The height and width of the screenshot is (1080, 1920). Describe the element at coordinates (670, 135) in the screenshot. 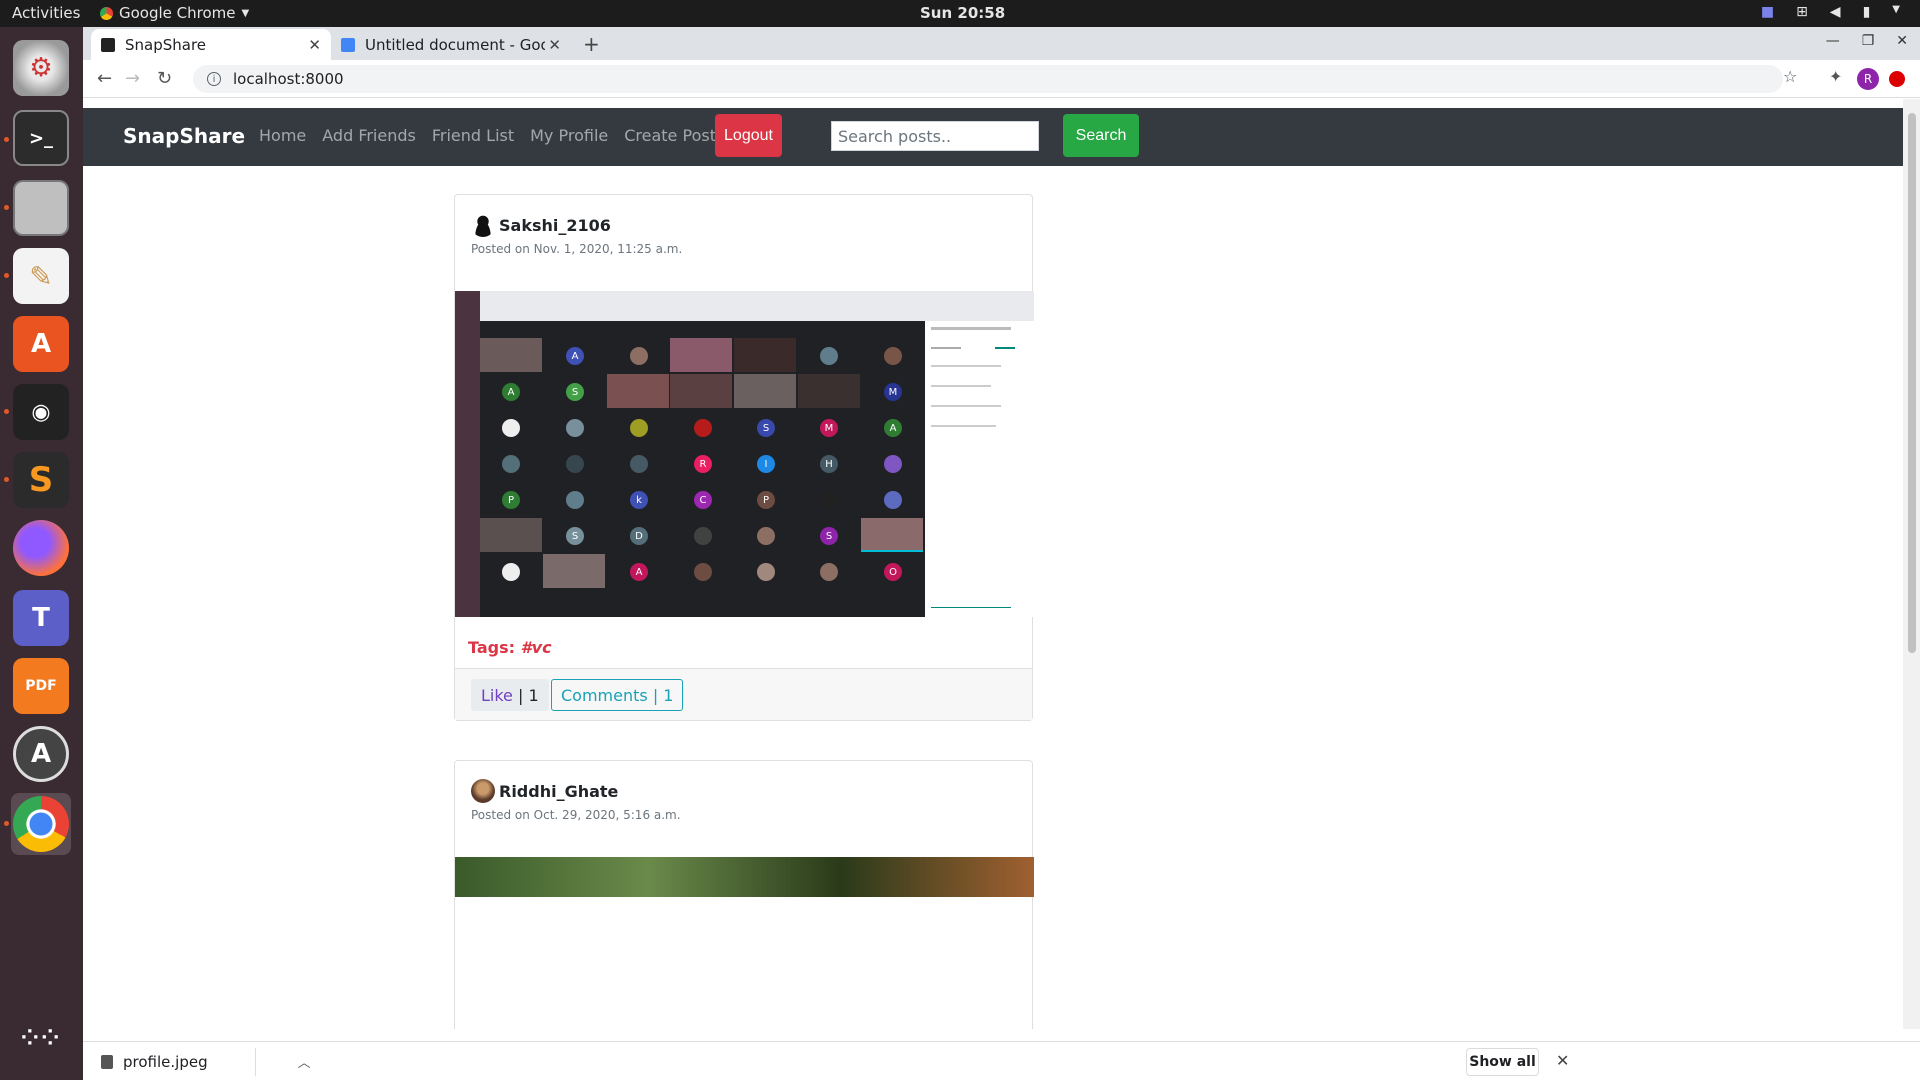

I see `nav-create-post: Create Post` at that location.